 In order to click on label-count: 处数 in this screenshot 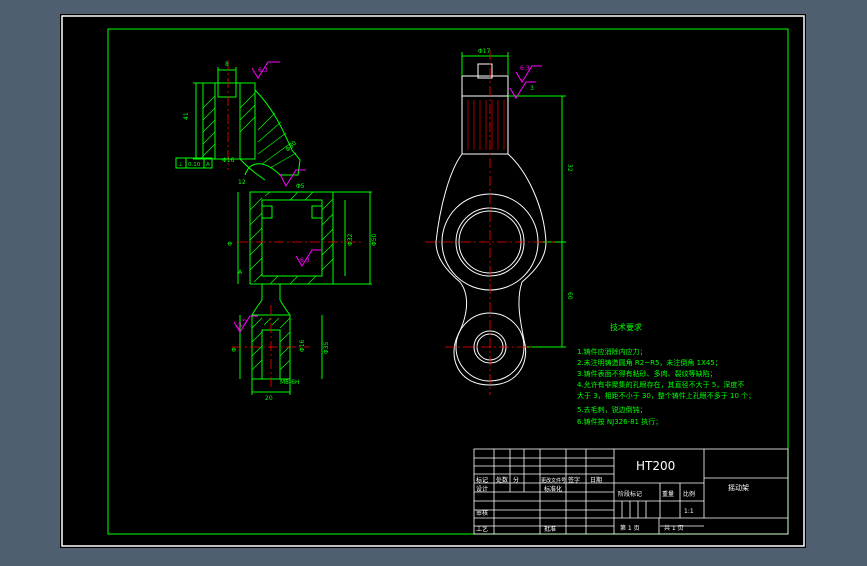, I will do `click(502, 480)`.